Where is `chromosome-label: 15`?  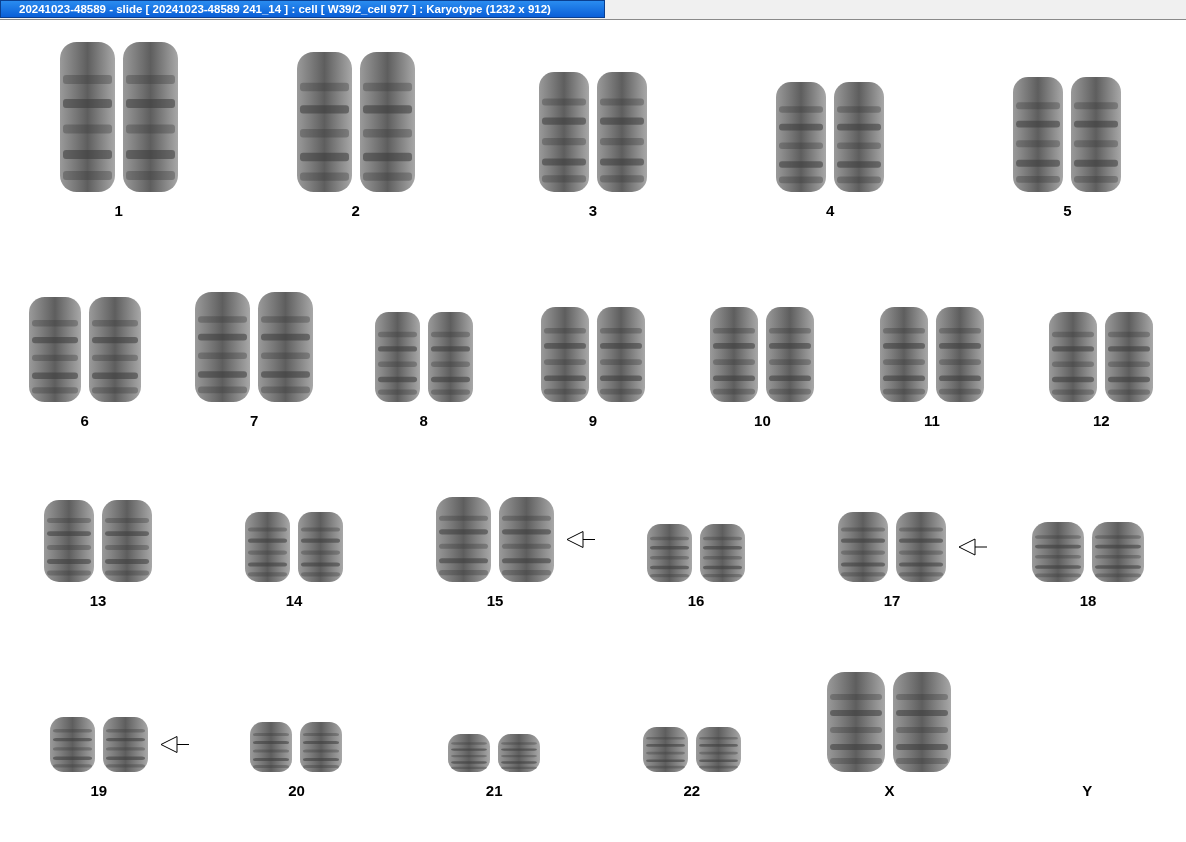 chromosome-label: 15 is located at coordinates (495, 600).